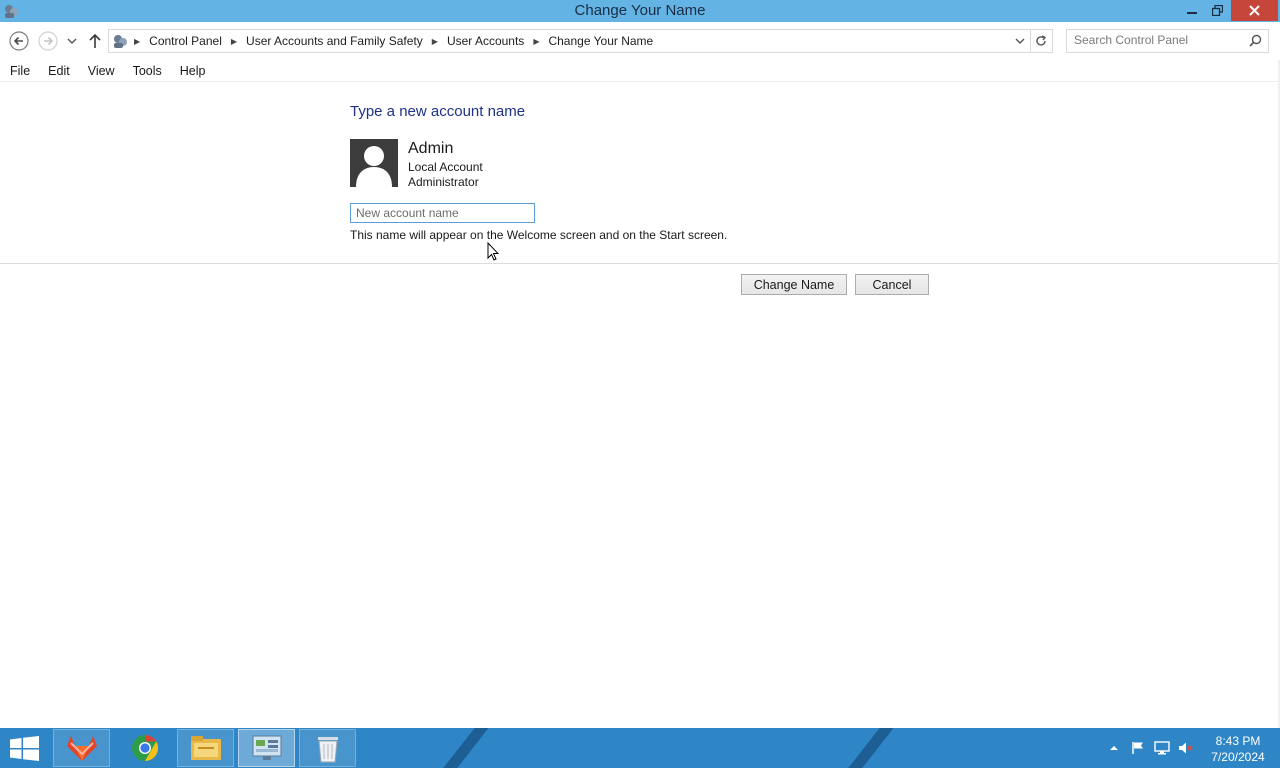 Image resolution: width=1280 pixels, height=768 pixels. I want to click on change-name-button: Change Name, so click(794, 284).